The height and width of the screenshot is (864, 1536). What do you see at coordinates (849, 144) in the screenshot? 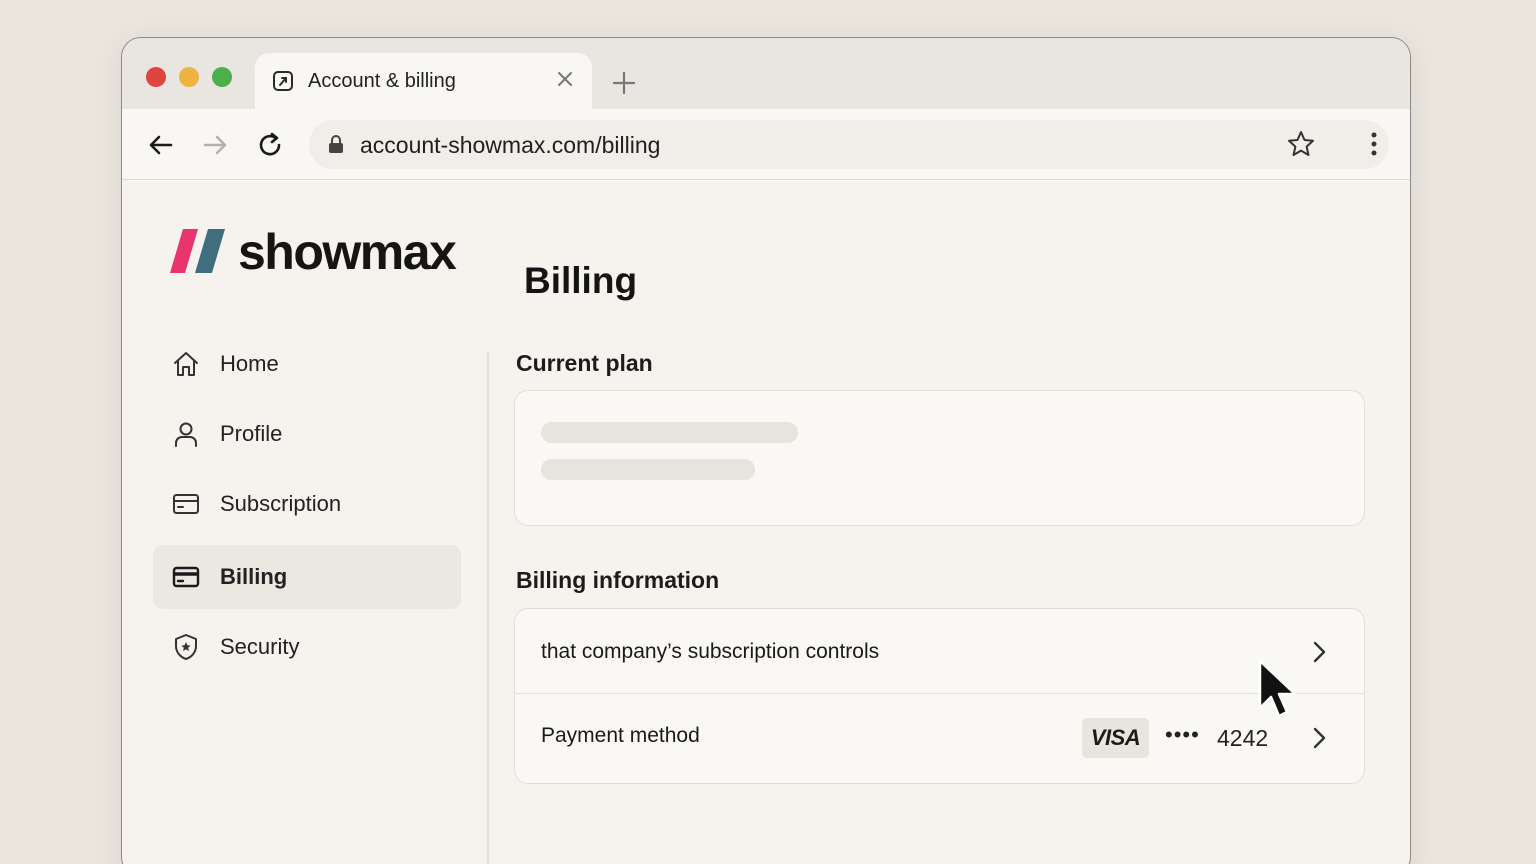
I see `address-bar: account-showmax.com/billing` at bounding box center [849, 144].